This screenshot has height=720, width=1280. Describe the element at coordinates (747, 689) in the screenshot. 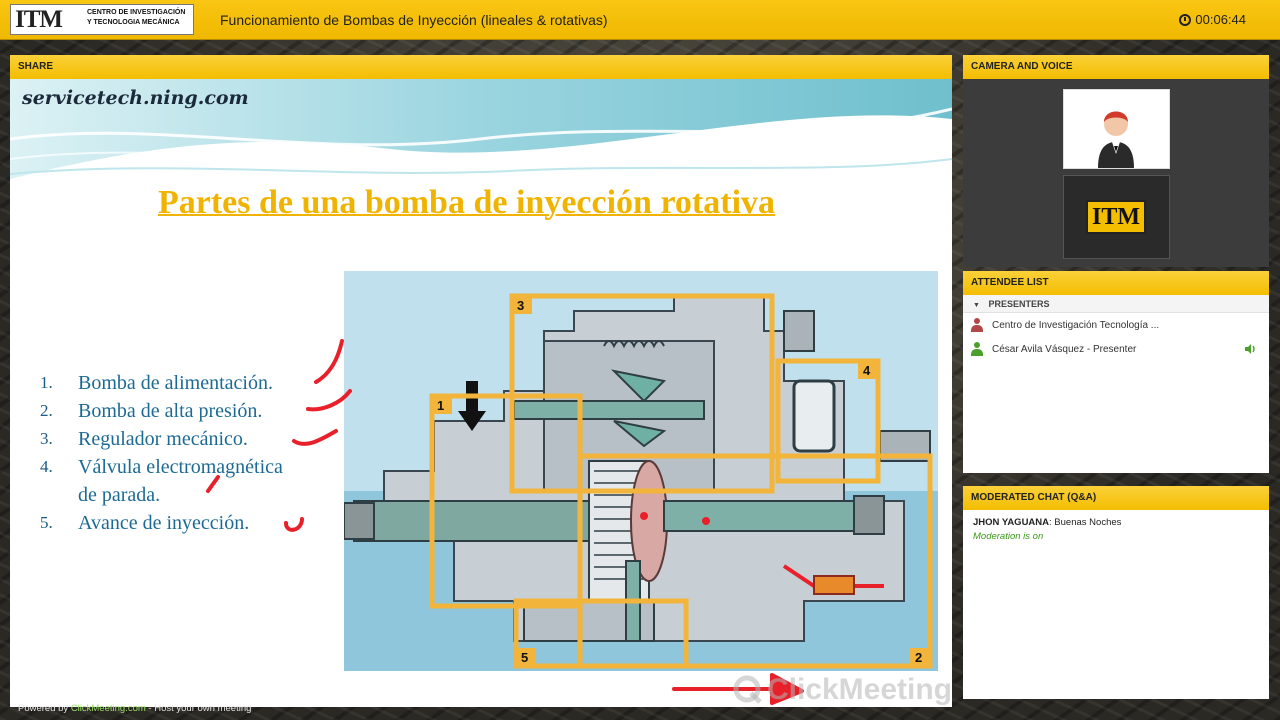

I see `clickmeeting-logo-icon` at that location.